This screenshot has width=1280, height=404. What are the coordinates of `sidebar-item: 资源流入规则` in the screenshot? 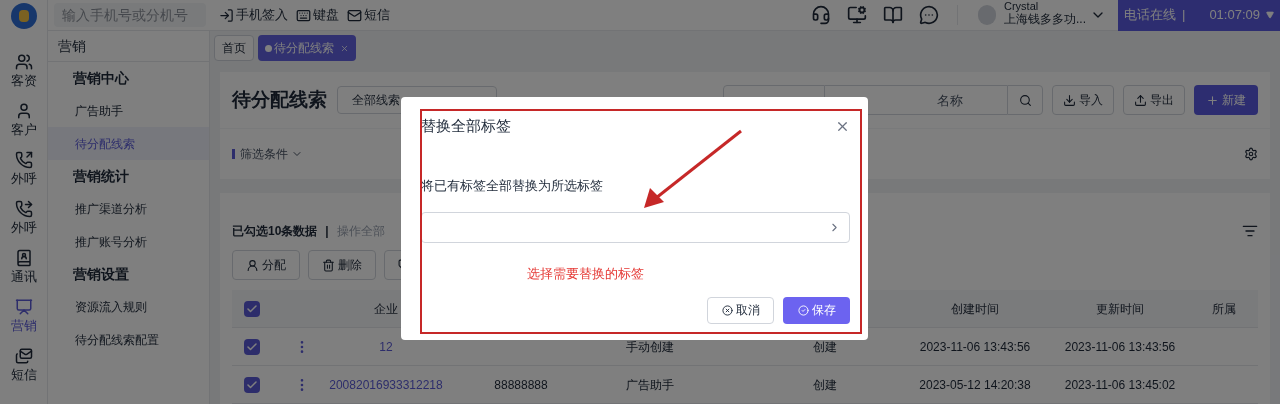 It's located at (128, 306).